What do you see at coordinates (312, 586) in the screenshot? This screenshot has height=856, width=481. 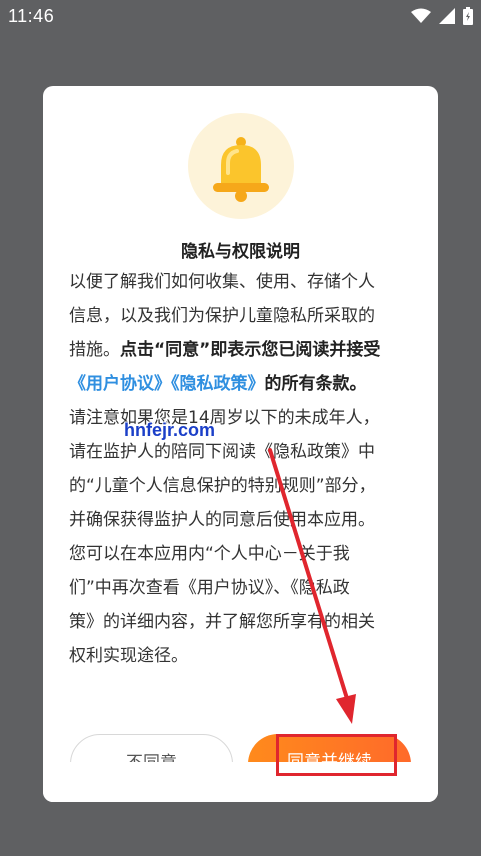 I see `annotation-arrow-icon` at bounding box center [312, 586].